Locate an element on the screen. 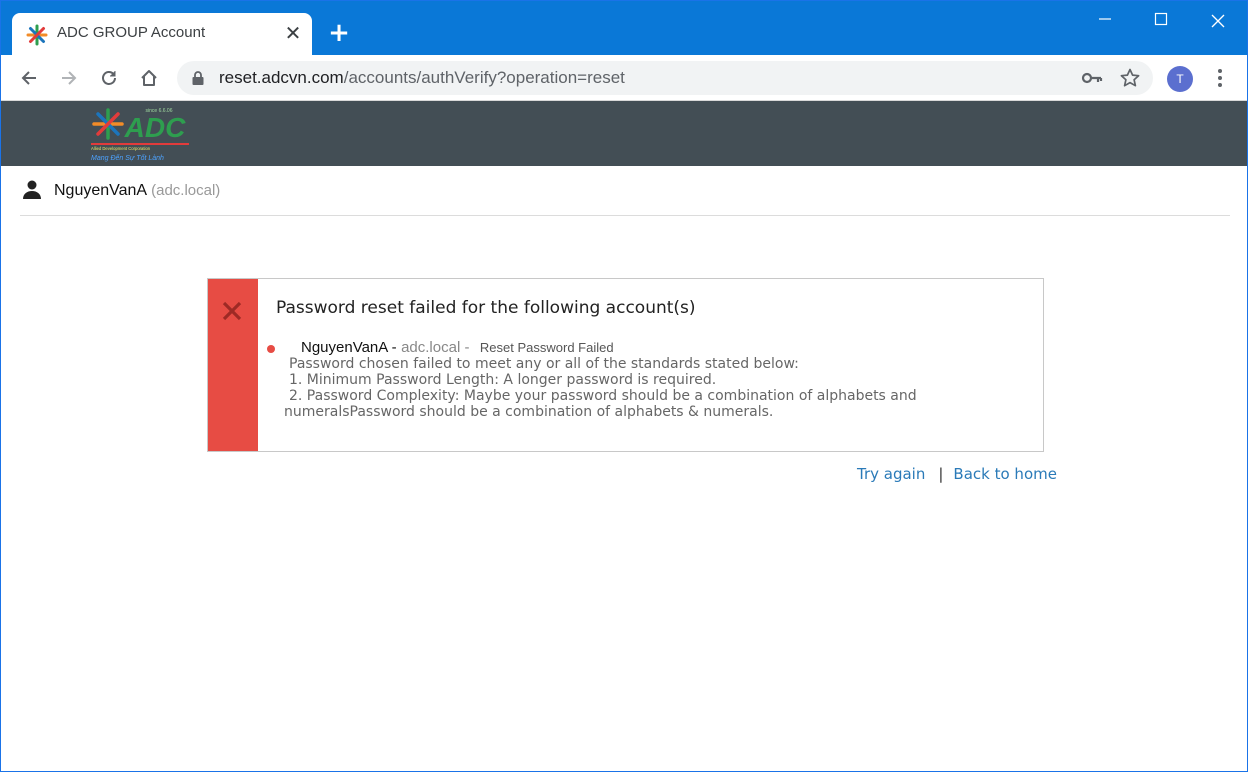 Image resolution: width=1248 pixels, height=772 pixels. tab-close-icon: ✕ is located at coordinates (293, 33).